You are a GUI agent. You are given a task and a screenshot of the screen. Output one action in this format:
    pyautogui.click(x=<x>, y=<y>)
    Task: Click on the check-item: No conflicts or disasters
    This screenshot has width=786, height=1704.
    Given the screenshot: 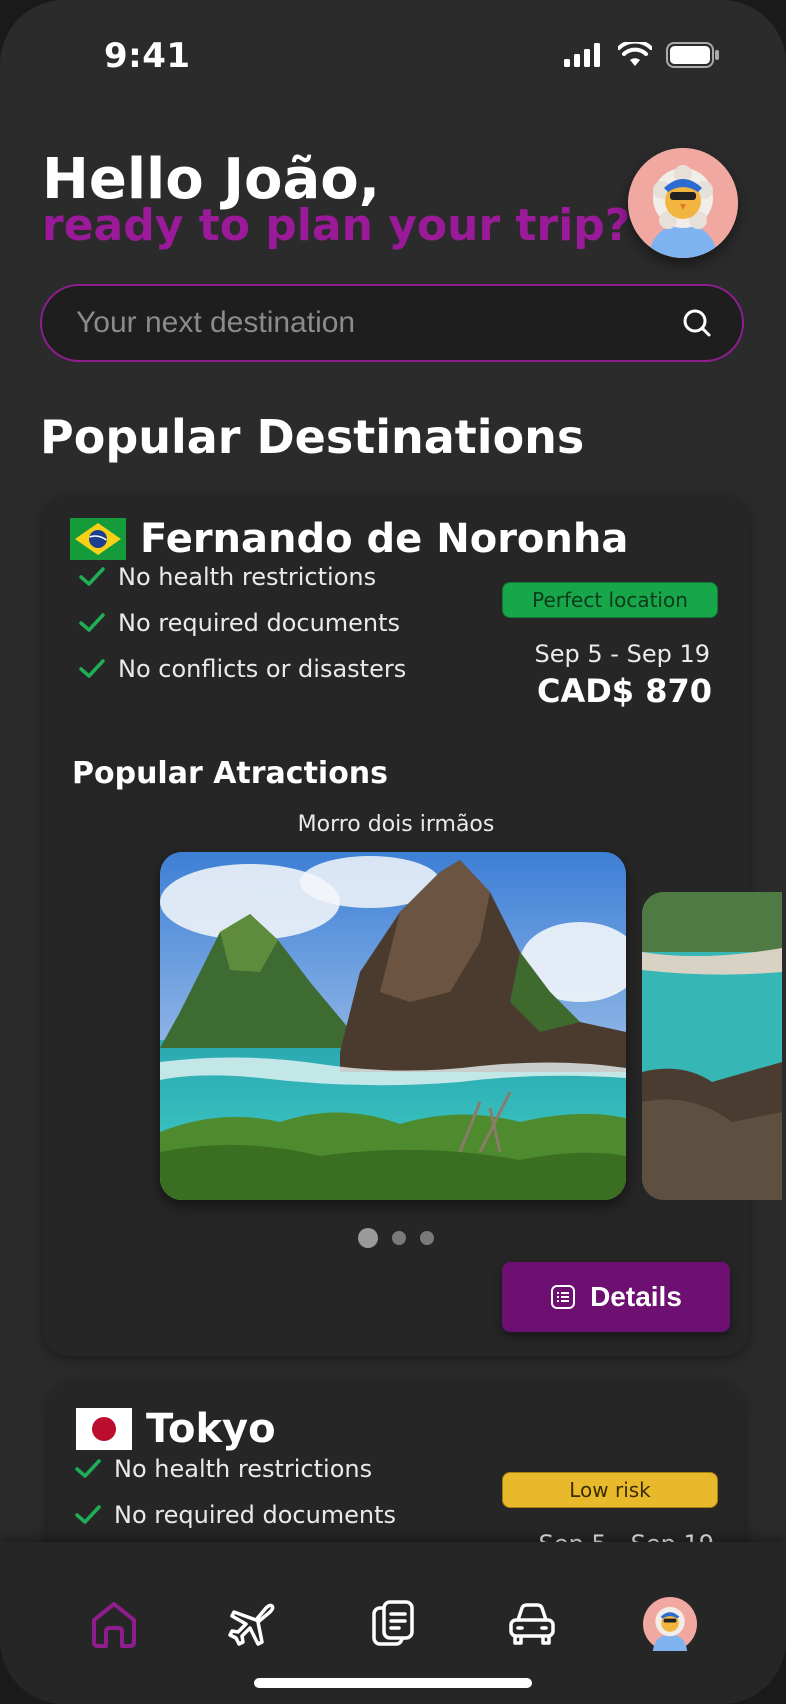 What is the action you would take?
    pyautogui.click(x=240, y=669)
    